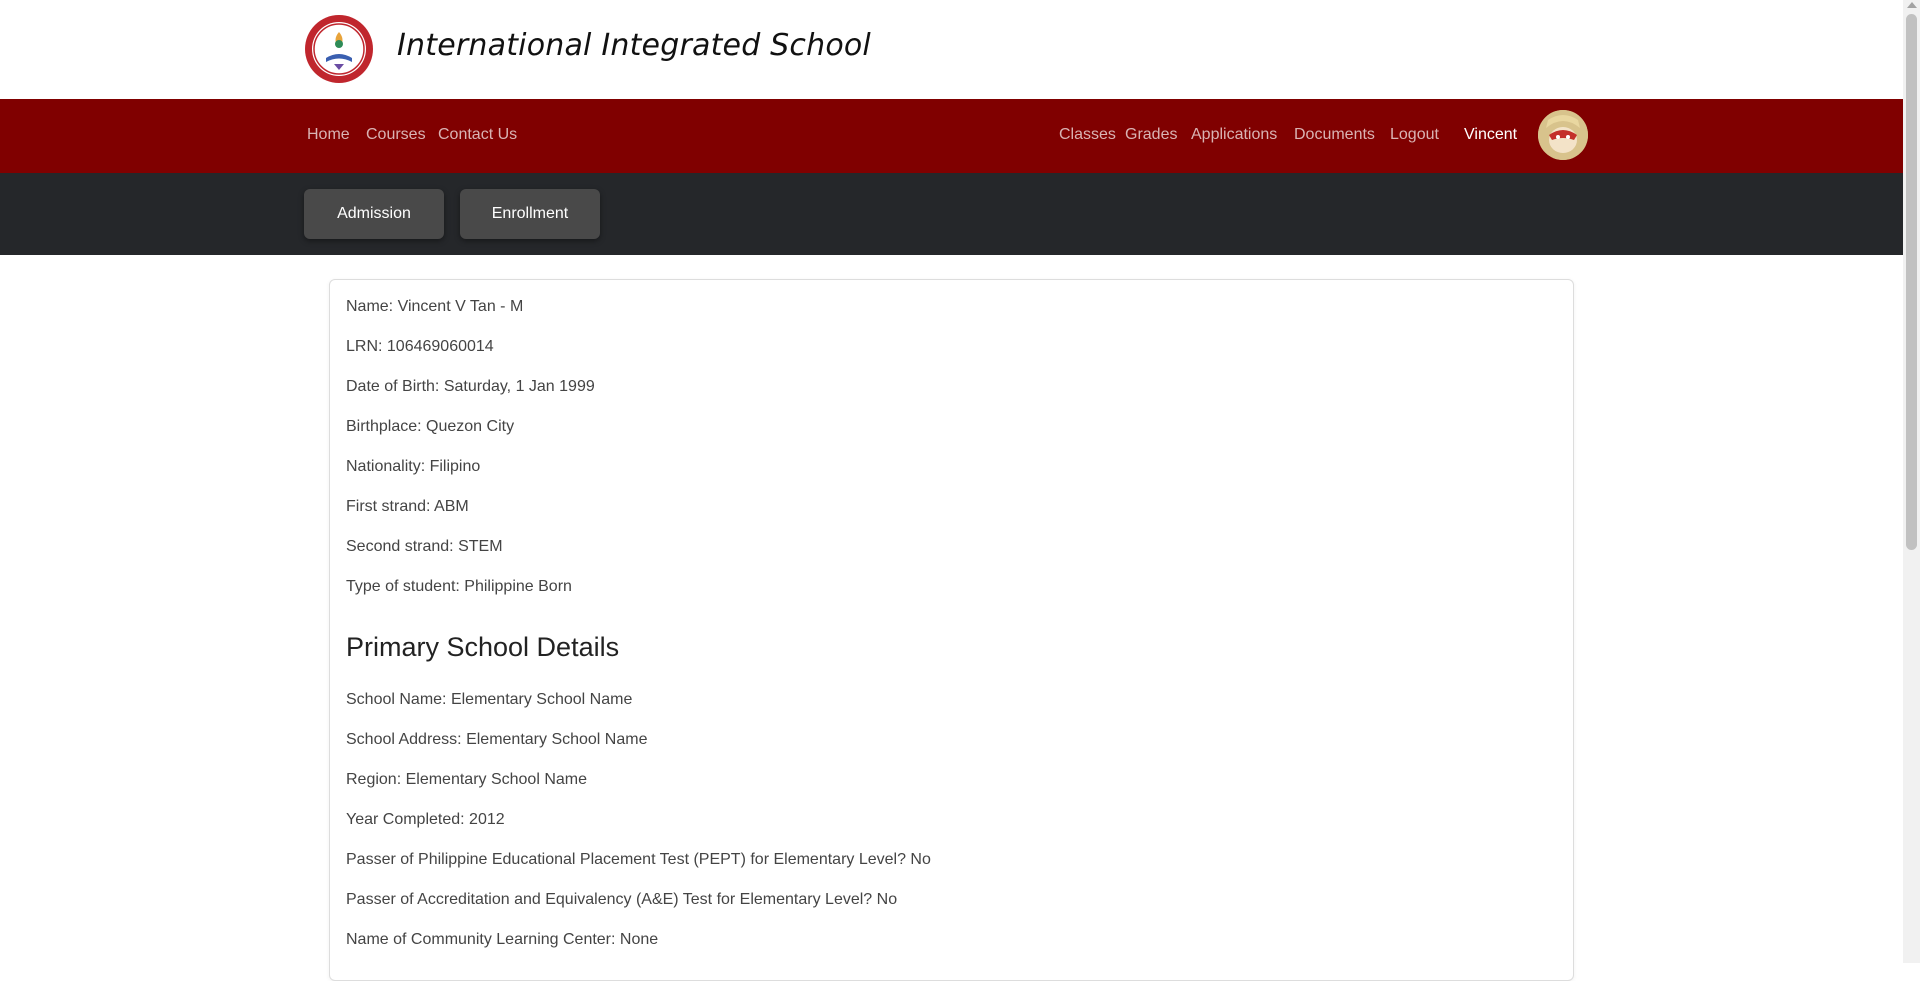 This screenshot has width=1920, height=981. Describe the element at coordinates (435, 306) in the screenshot. I see `student-name: Name: Vincent V Tan - M` at that location.